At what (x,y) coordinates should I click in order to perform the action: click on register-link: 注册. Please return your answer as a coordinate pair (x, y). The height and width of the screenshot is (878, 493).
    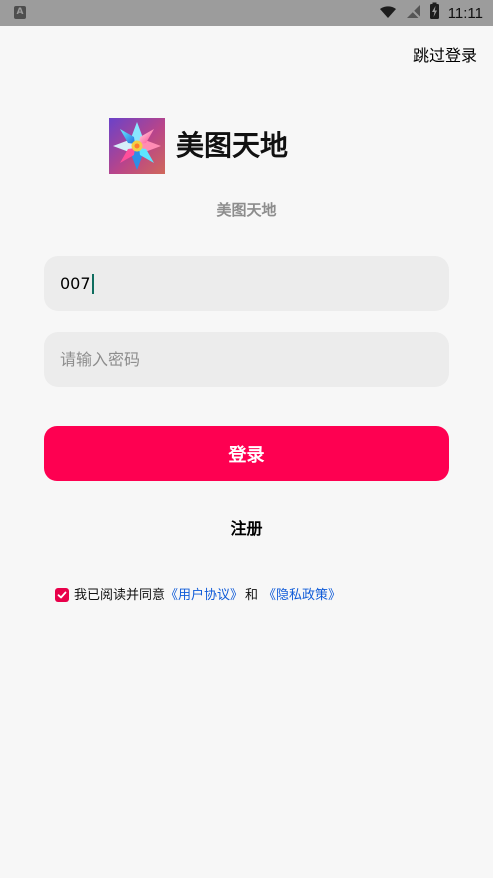
    Looking at the image, I should click on (246, 529).